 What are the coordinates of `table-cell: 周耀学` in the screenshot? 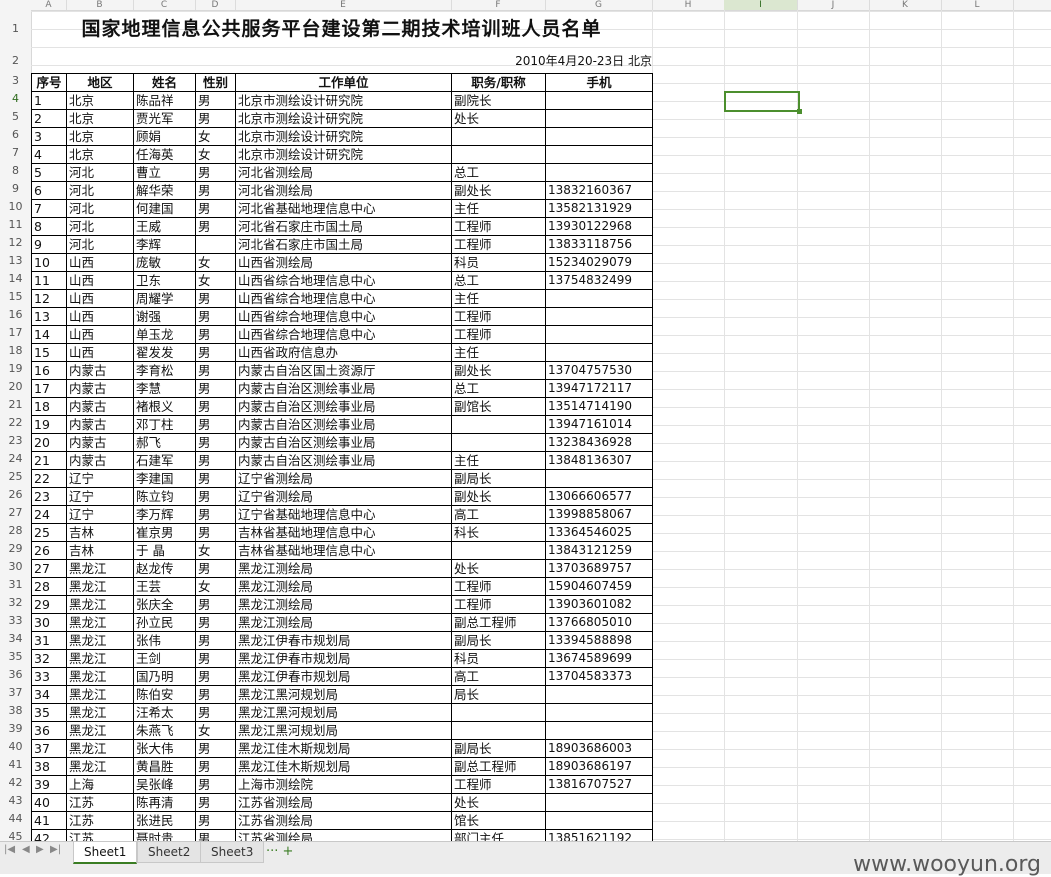 It's located at (164, 298).